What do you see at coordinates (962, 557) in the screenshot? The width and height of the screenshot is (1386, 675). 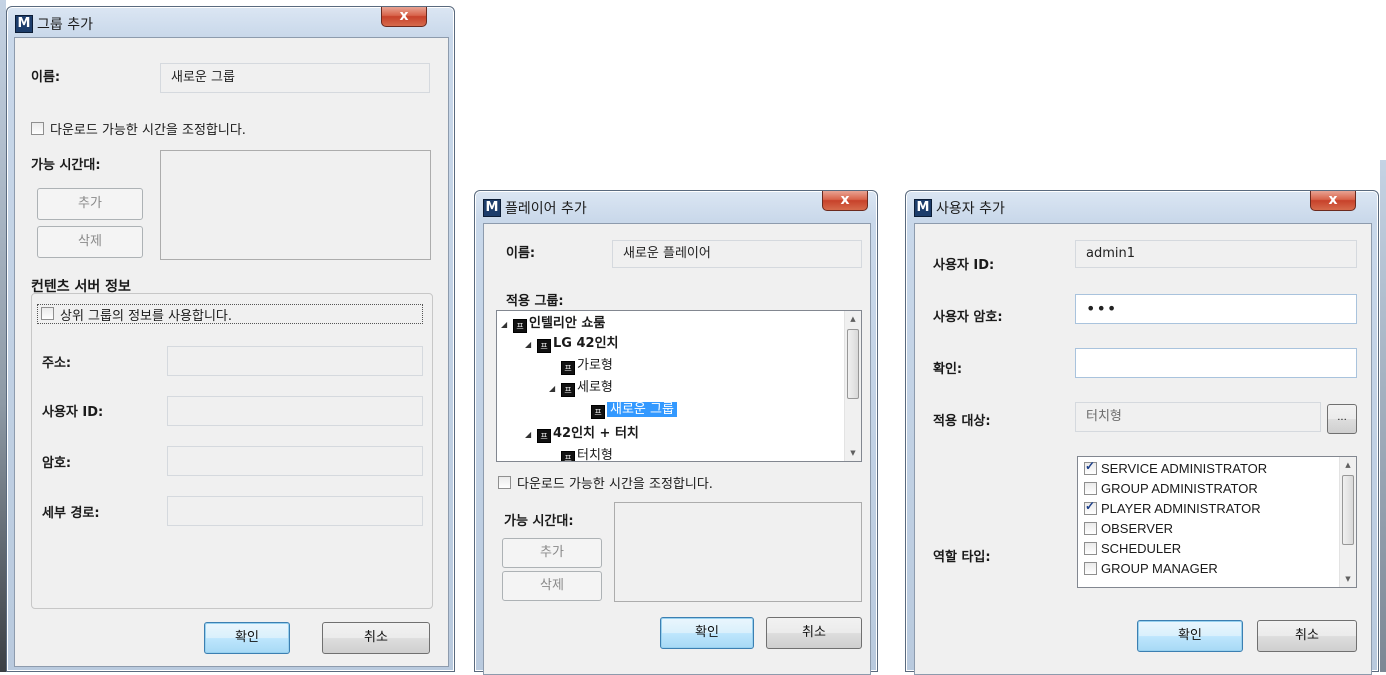 I see `role-type-label: 역할 타입:` at bounding box center [962, 557].